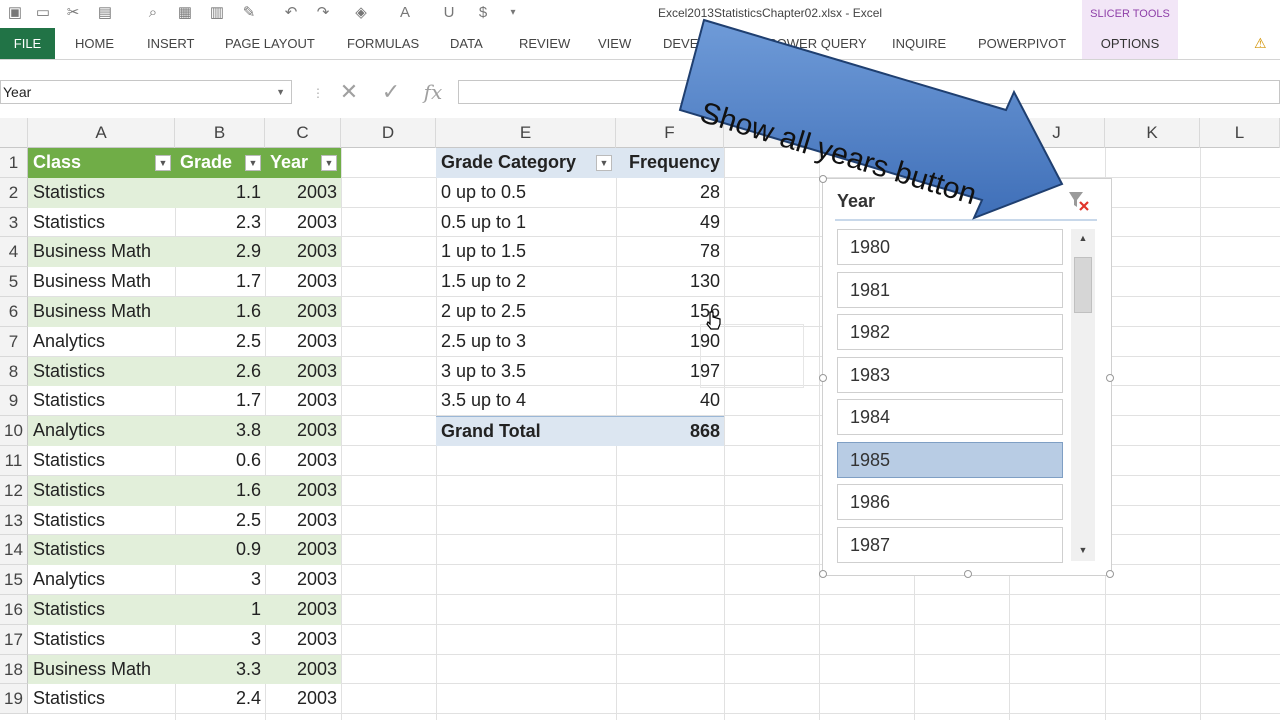 The height and width of the screenshot is (720, 1280). I want to click on table-cell: 3, so click(220, 580).